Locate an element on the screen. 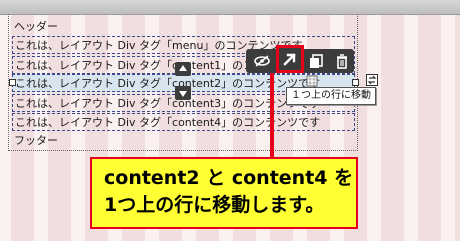 The width and height of the screenshot is (460, 241). move-up-icon is located at coordinates (289, 59).